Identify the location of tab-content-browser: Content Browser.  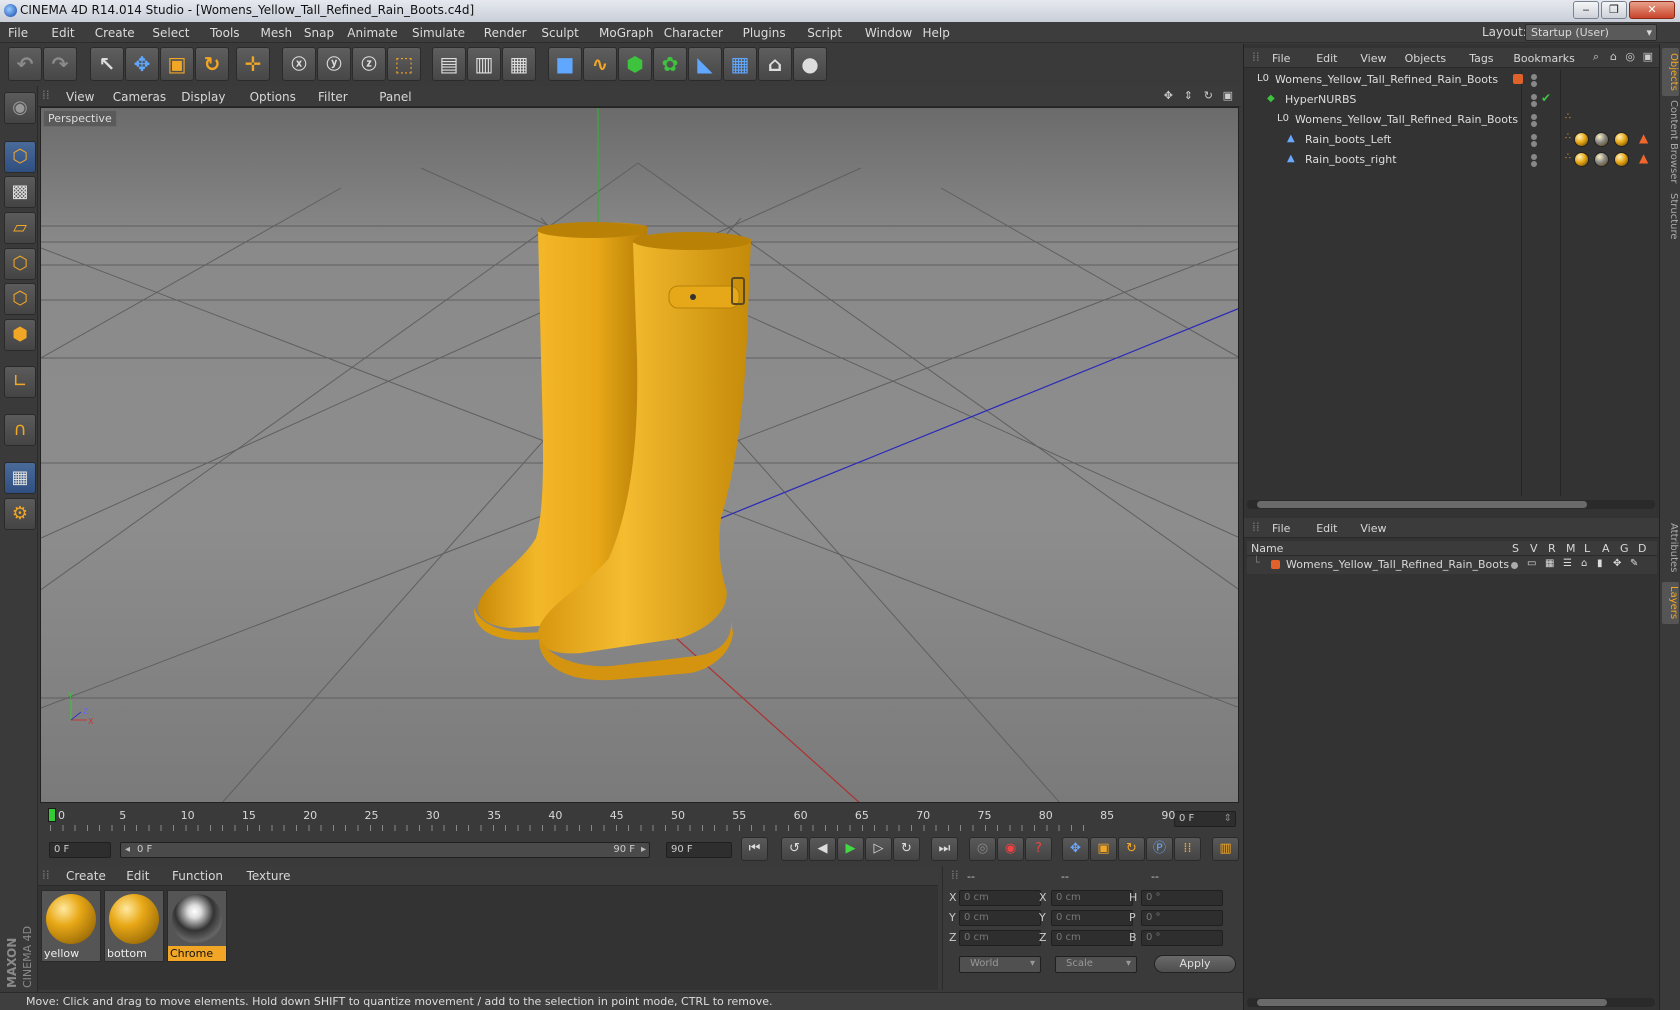
(1670, 142).